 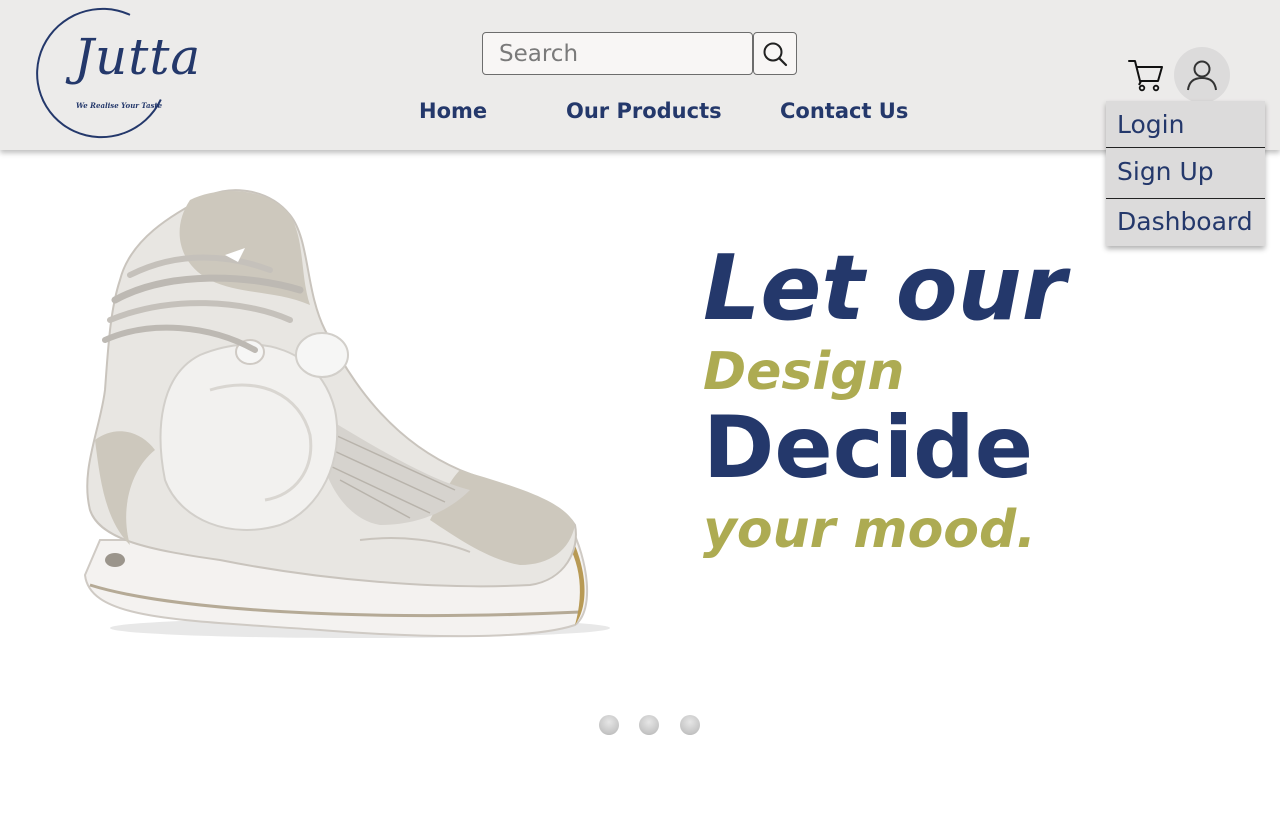 I want to click on menu-item-sign-up: Sign Up, so click(x=1185, y=171).